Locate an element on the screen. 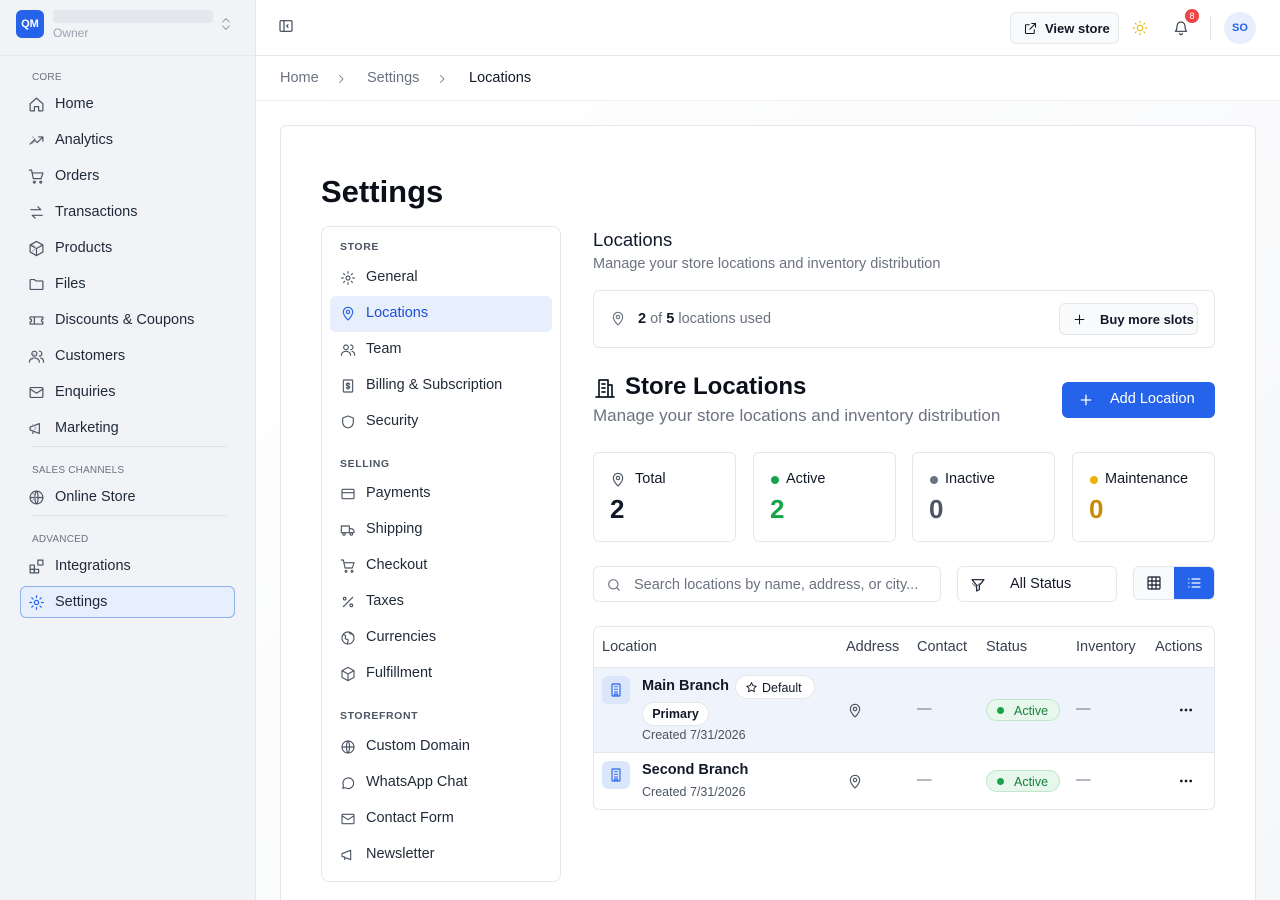 The height and width of the screenshot is (900, 1280). receipt-icon is located at coordinates (348, 386).